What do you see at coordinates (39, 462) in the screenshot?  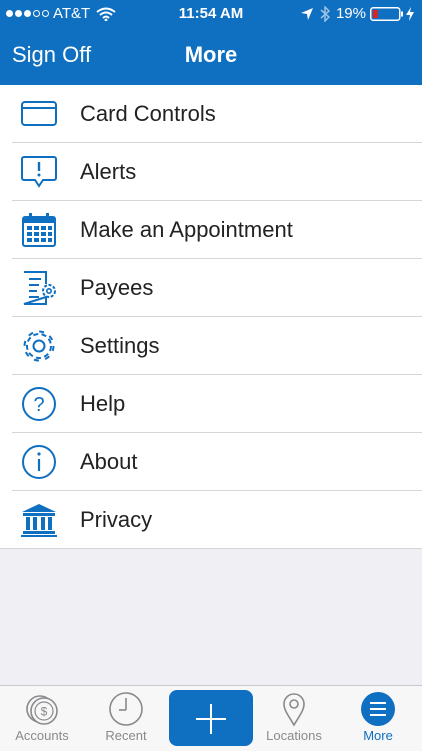 I see `info-icon` at bounding box center [39, 462].